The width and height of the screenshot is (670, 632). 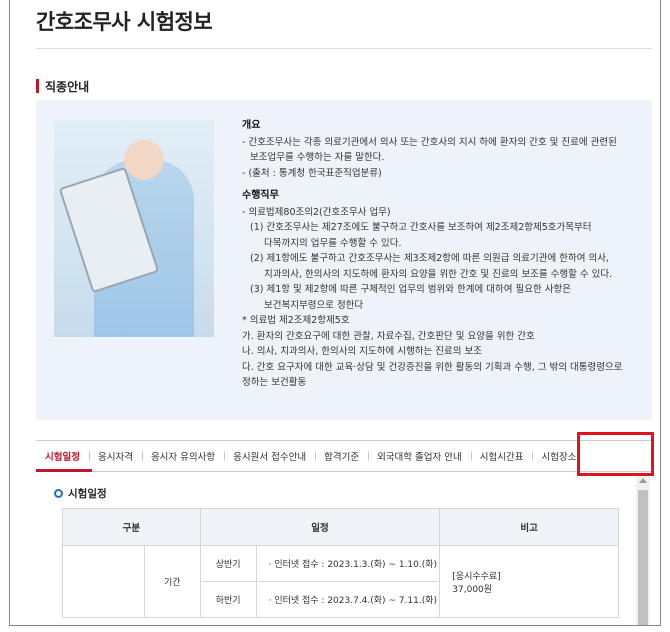 I want to click on scrollbar, so click(x=643, y=550).